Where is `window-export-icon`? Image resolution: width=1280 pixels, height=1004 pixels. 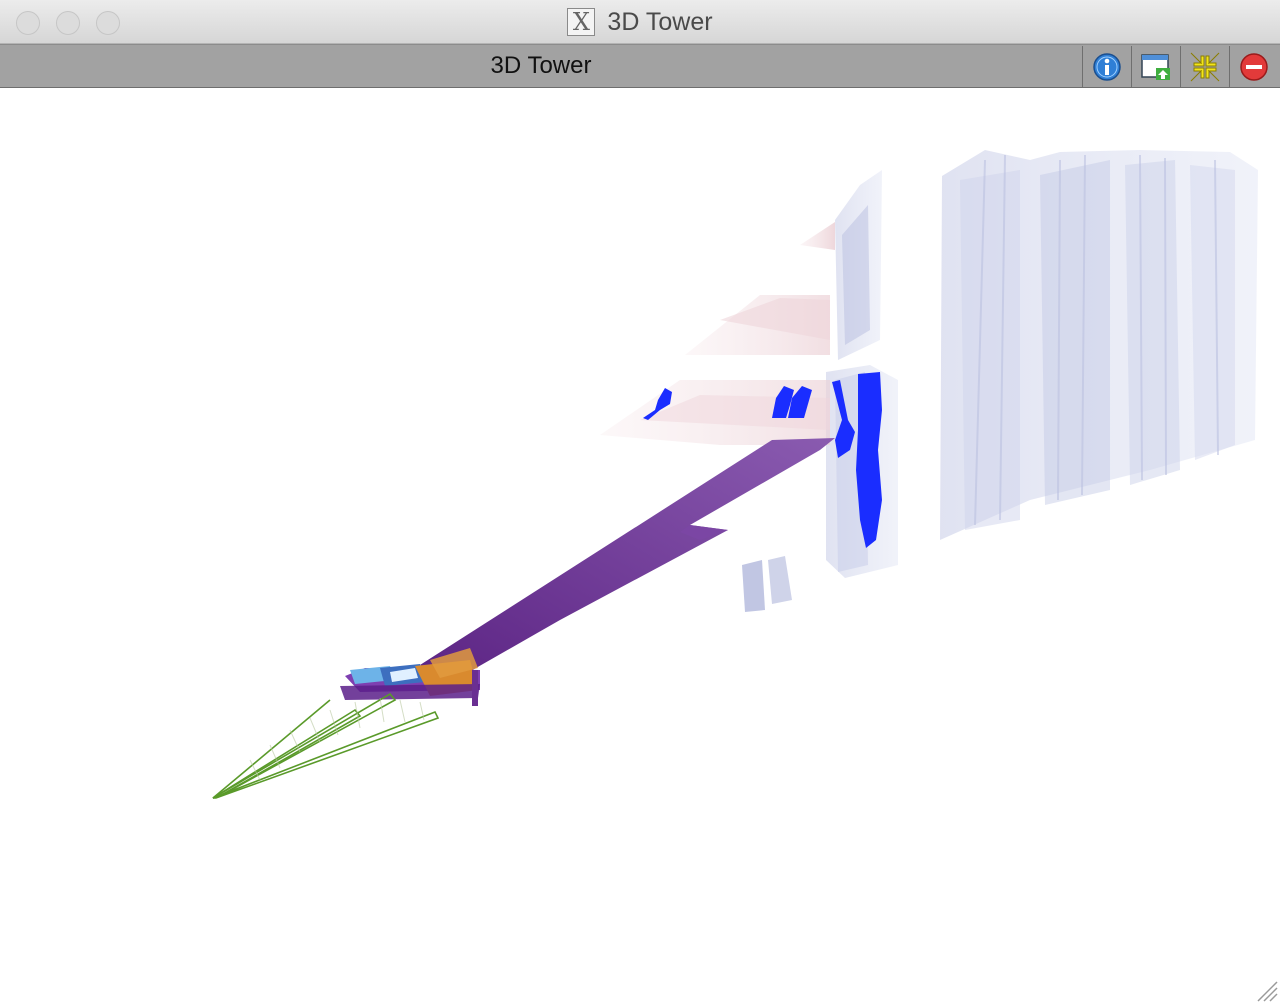 window-export-icon is located at coordinates (1155, 66).